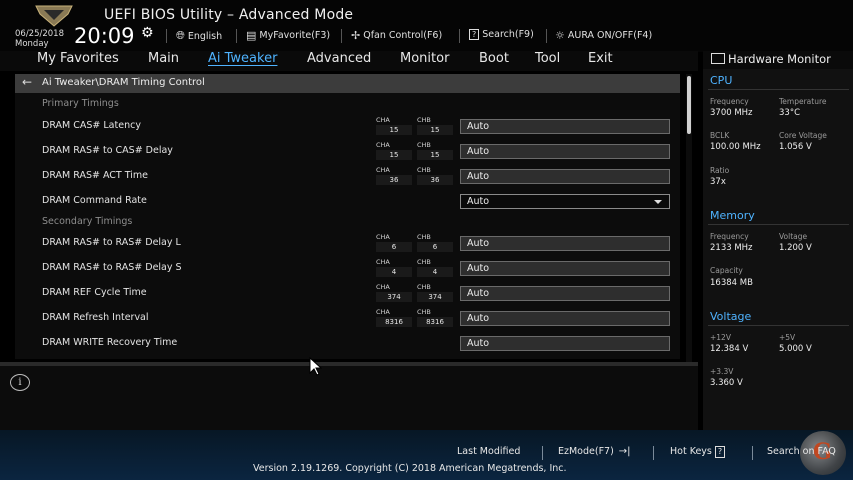  What do you see at coordinates (610, 35) in the screenshot?
I see `aura-label: AURA ON/OFF(F4)` at bounding box center [610, 35].